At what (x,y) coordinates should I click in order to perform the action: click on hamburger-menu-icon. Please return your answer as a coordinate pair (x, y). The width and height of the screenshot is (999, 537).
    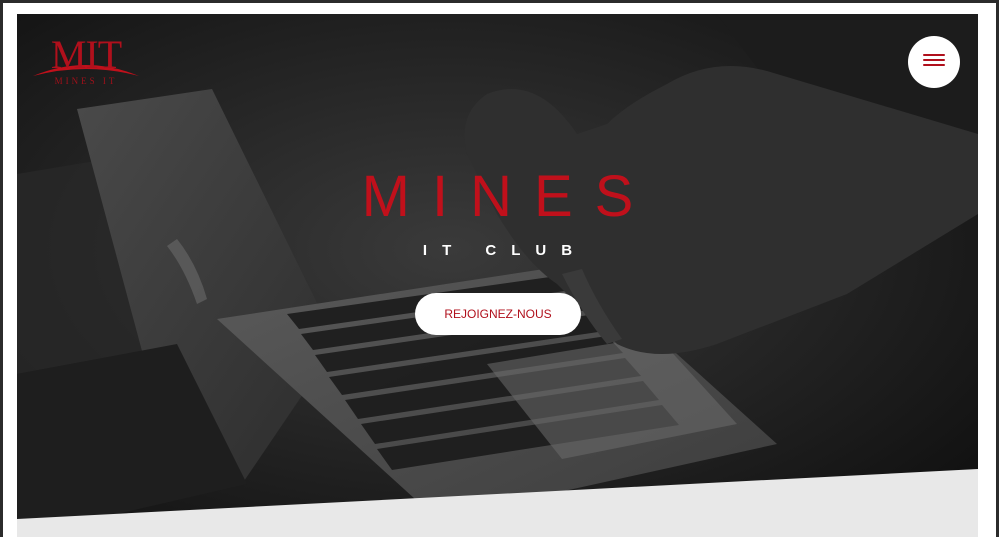
    Looking at the image, I should click on (934, 62).